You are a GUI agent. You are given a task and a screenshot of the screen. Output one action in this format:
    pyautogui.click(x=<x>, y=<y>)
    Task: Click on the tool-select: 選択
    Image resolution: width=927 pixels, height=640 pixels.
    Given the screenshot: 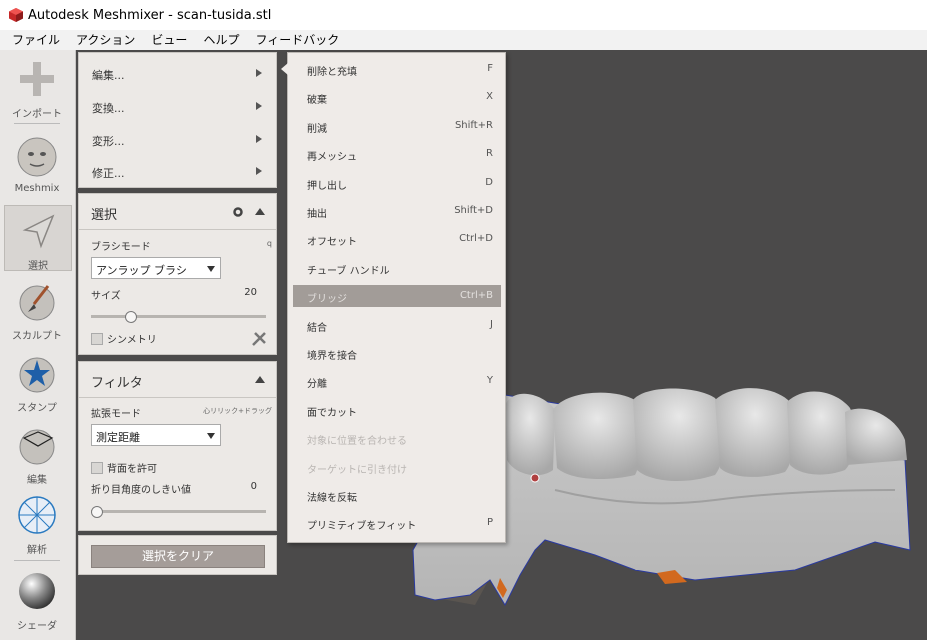 What is the action you would take?
    pyautogui.click(x=38, y=238)
    